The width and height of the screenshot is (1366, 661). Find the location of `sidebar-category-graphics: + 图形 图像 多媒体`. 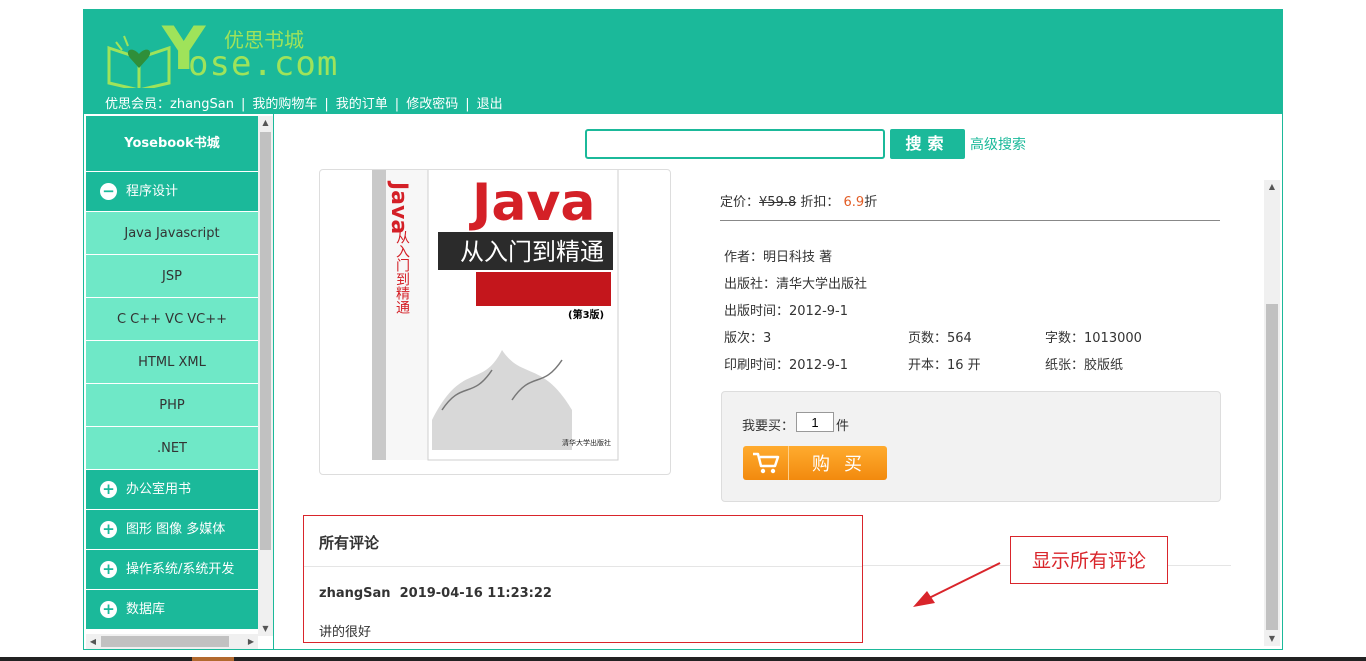

sidebar-category-graphics: + 图形 图像 多媒体 is located at coordinates (172, 530).